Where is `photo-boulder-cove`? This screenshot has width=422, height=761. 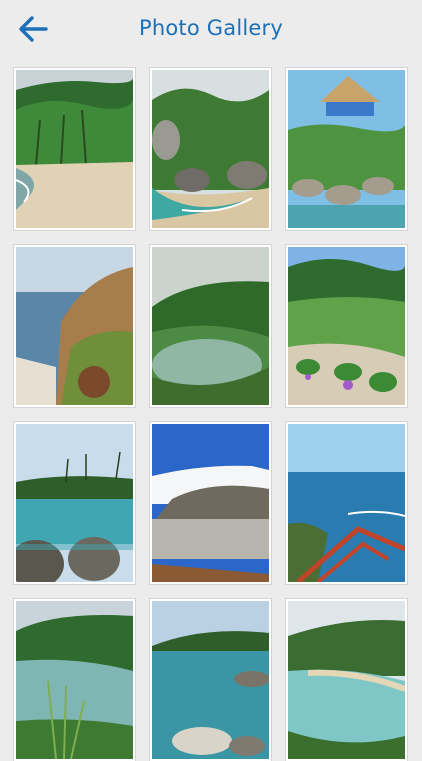 photo-boulder-cove is located at coordinates (210, 149).